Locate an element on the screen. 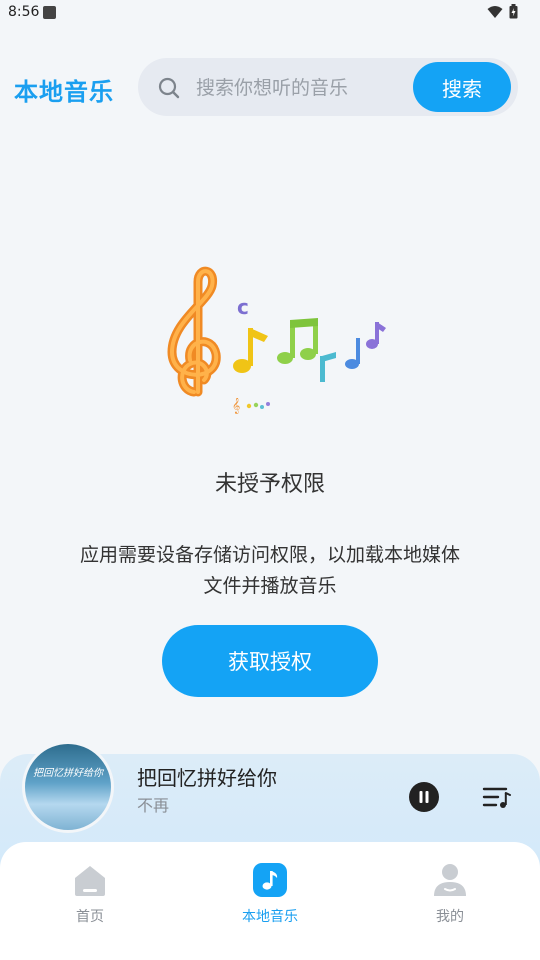 The width and height of the screenshot is (540, 960). song-title: 把回忆拼好给你 is located at coordinates (207, 778).